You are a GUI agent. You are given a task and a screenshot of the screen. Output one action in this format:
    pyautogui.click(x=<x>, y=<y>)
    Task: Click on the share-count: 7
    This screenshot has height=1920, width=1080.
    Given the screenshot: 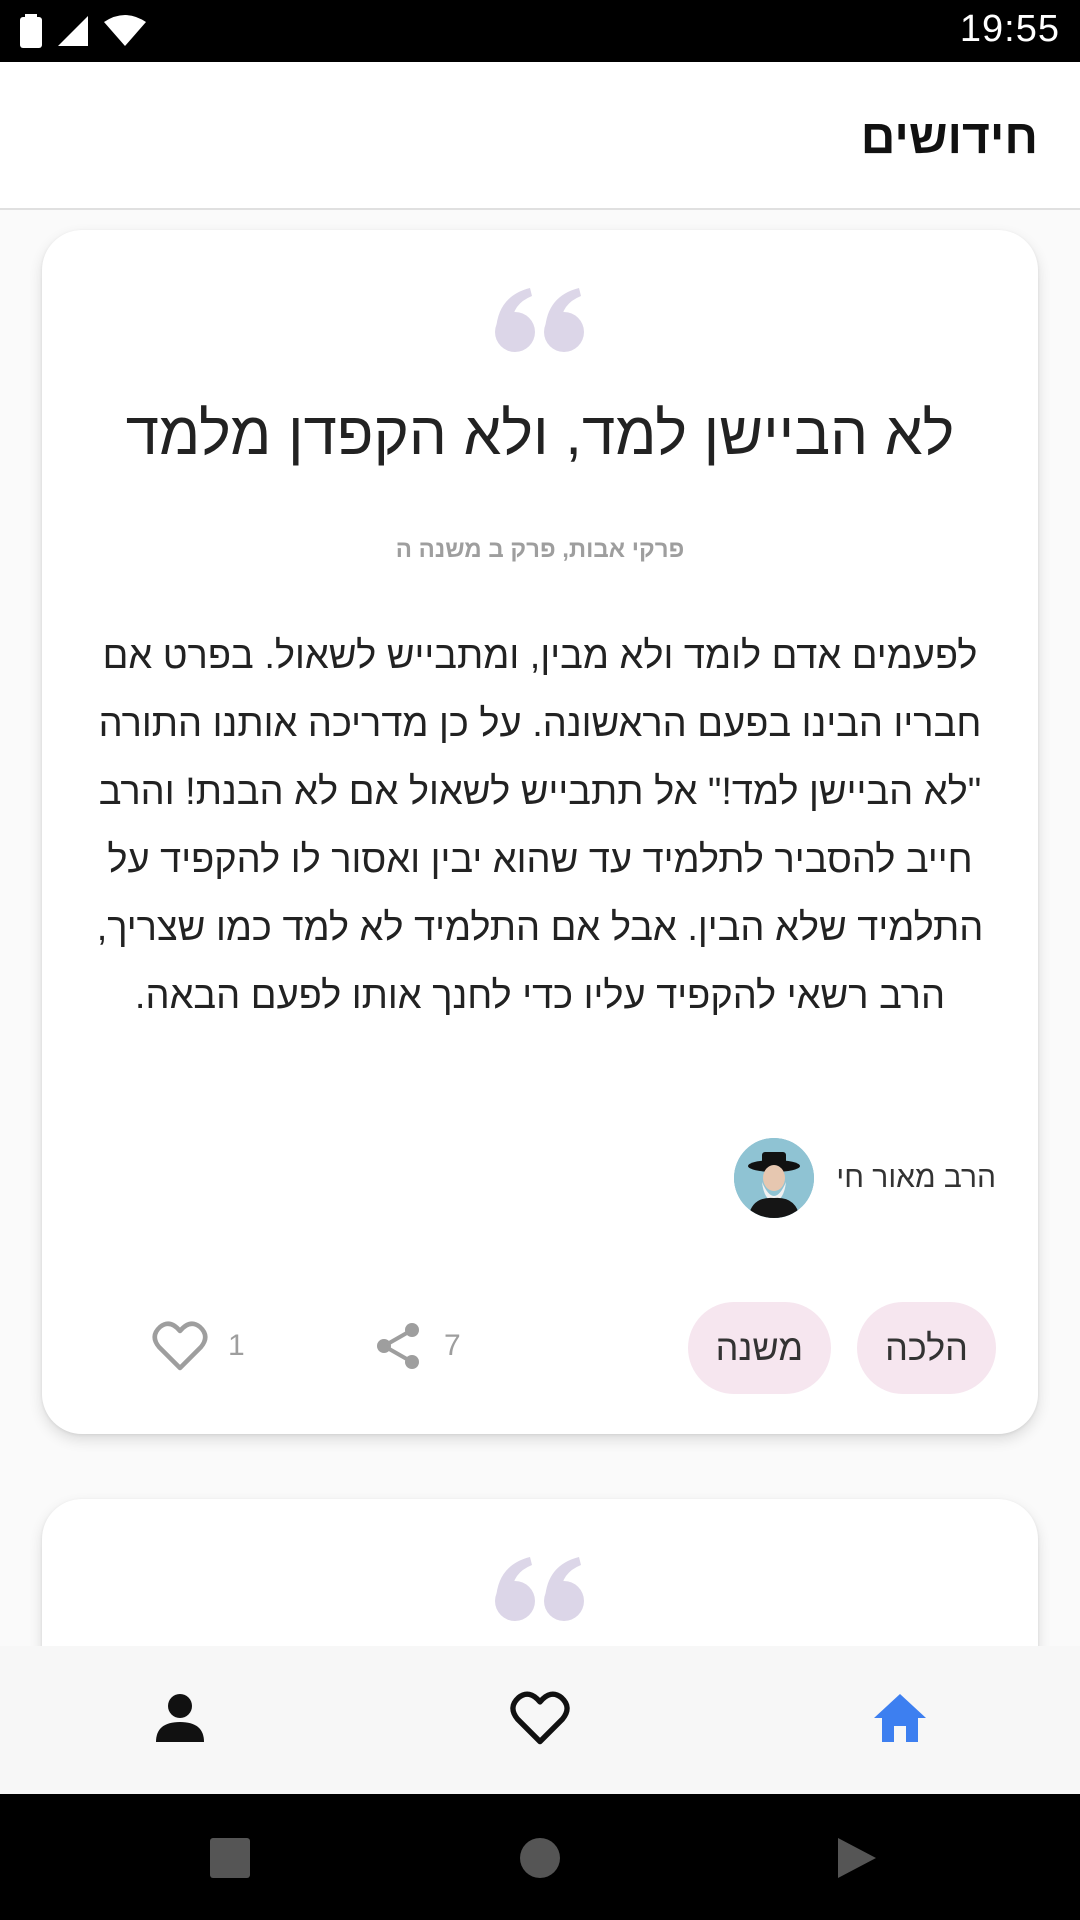 What is the action you would take?
    pyautogui.click(x=452, y=1345)
    